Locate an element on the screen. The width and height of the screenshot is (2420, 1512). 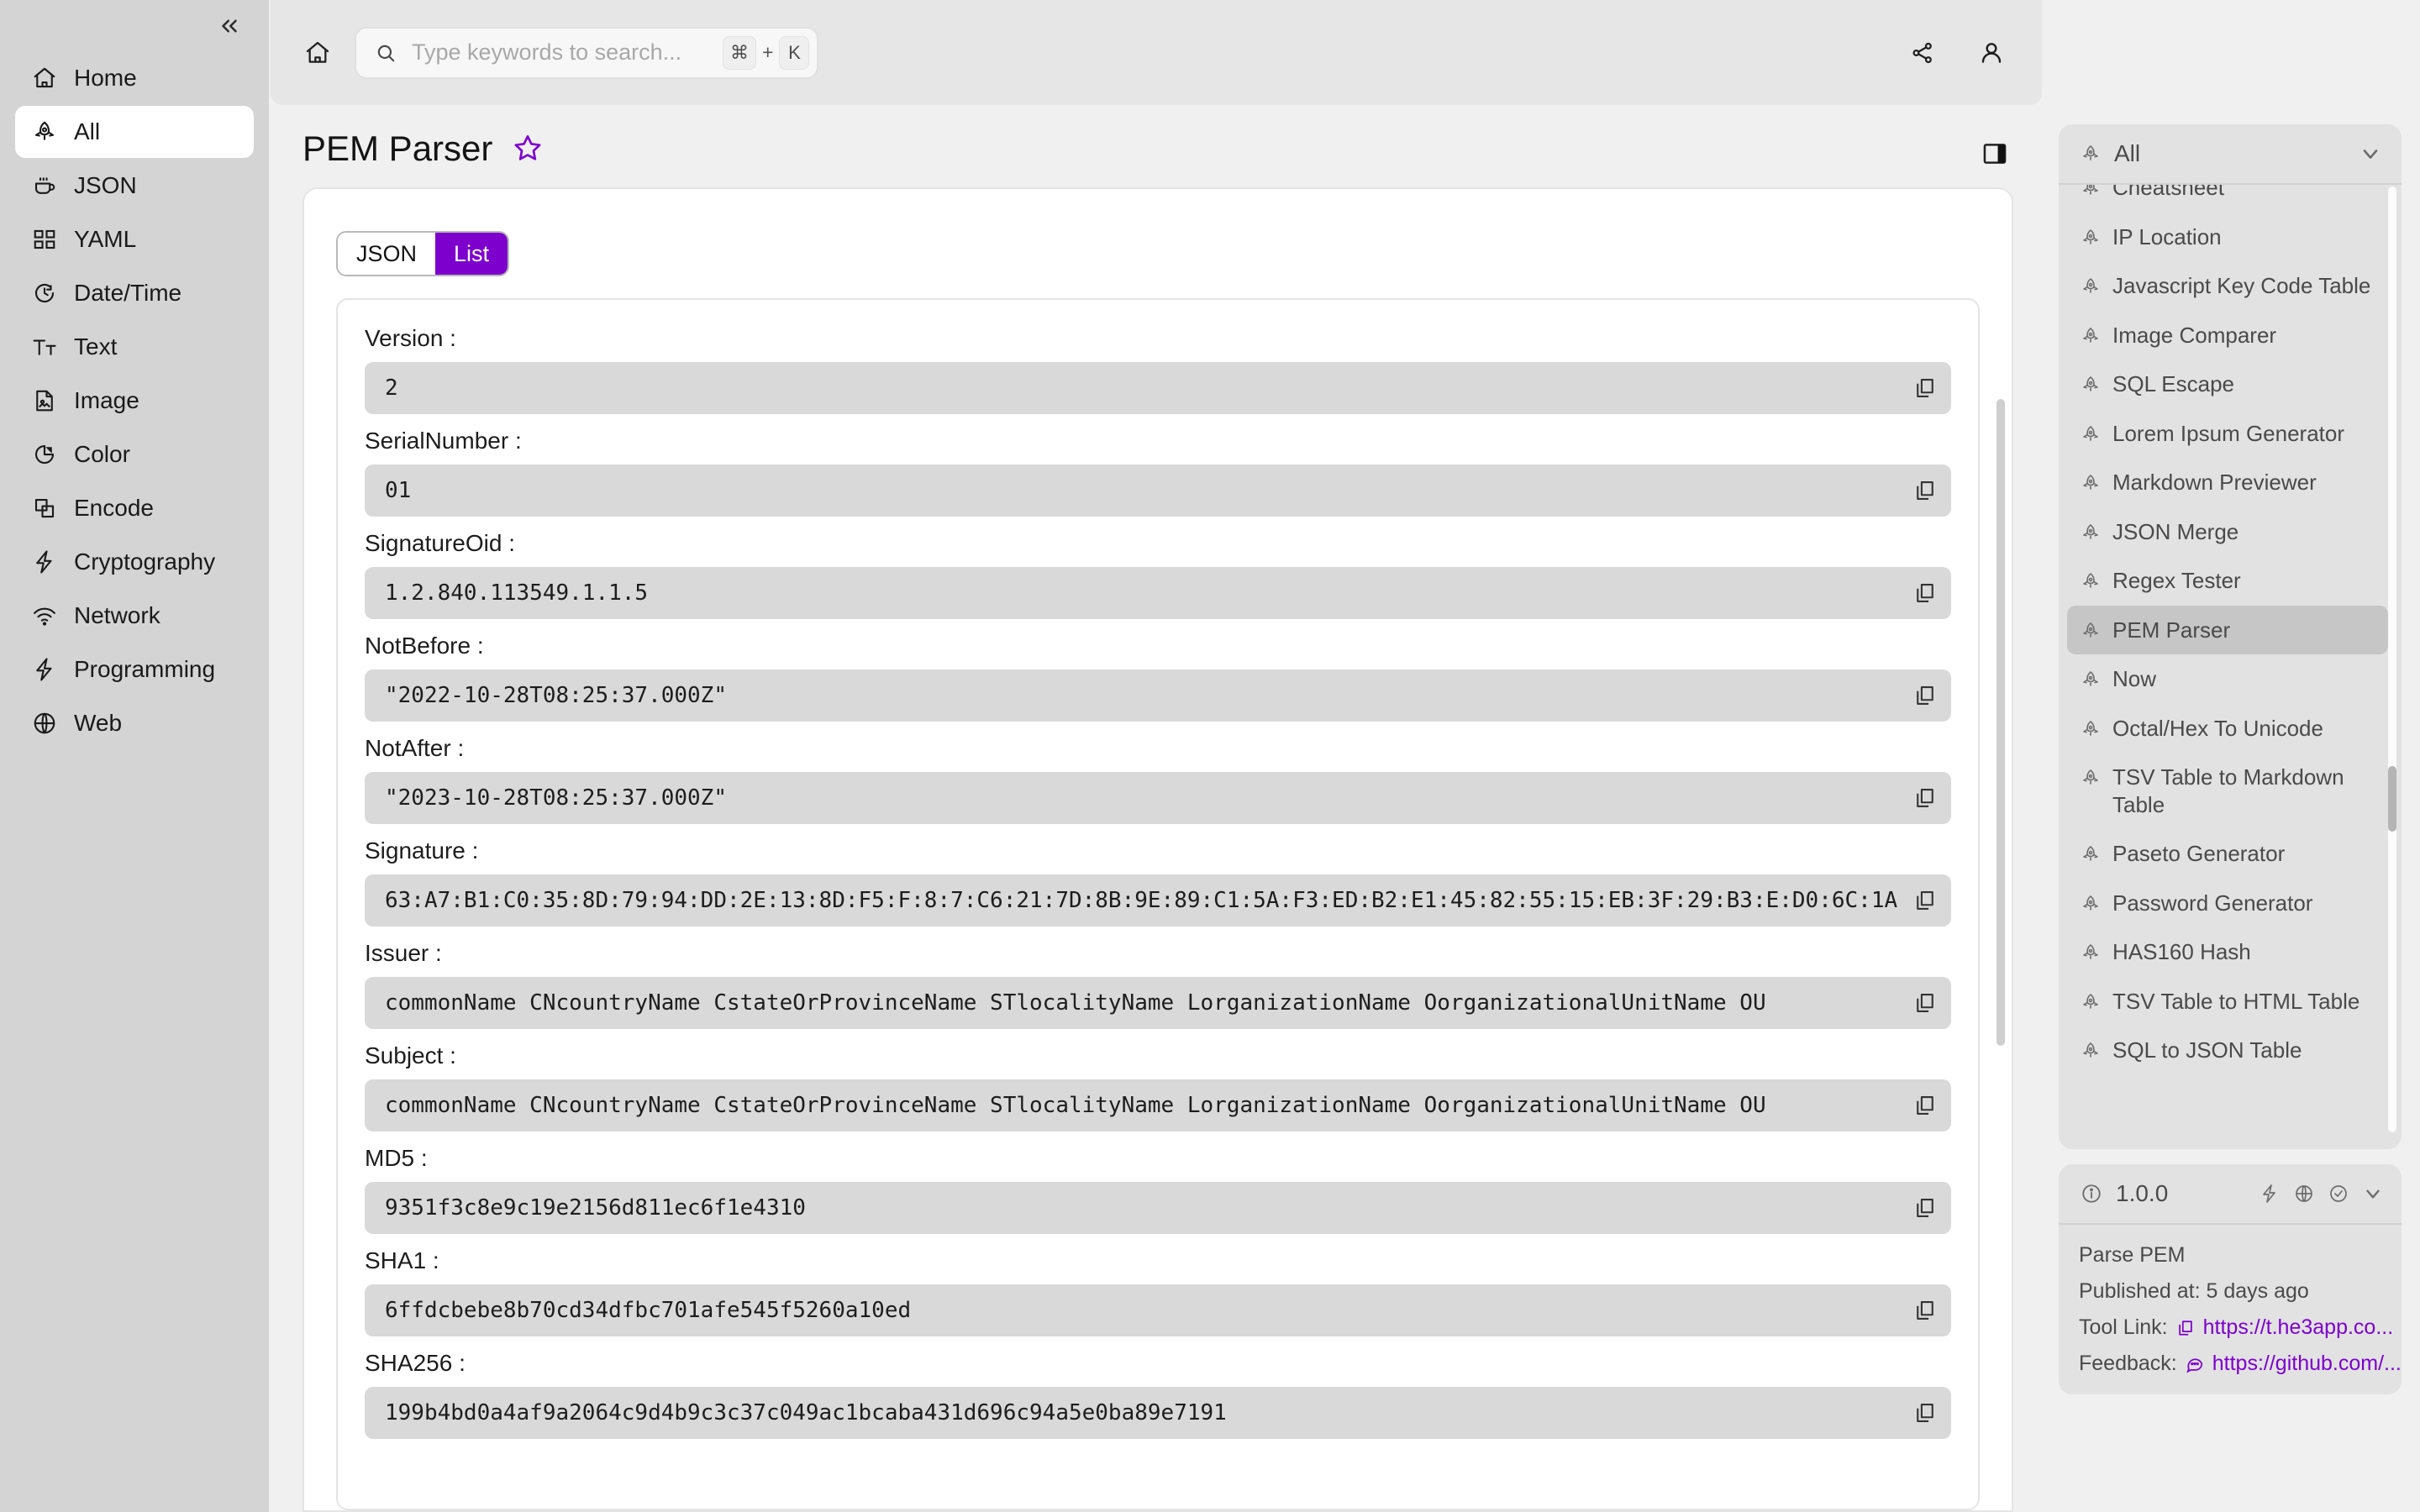
sidebar-item-yaml: YAML is located at coordinates (134, 239).